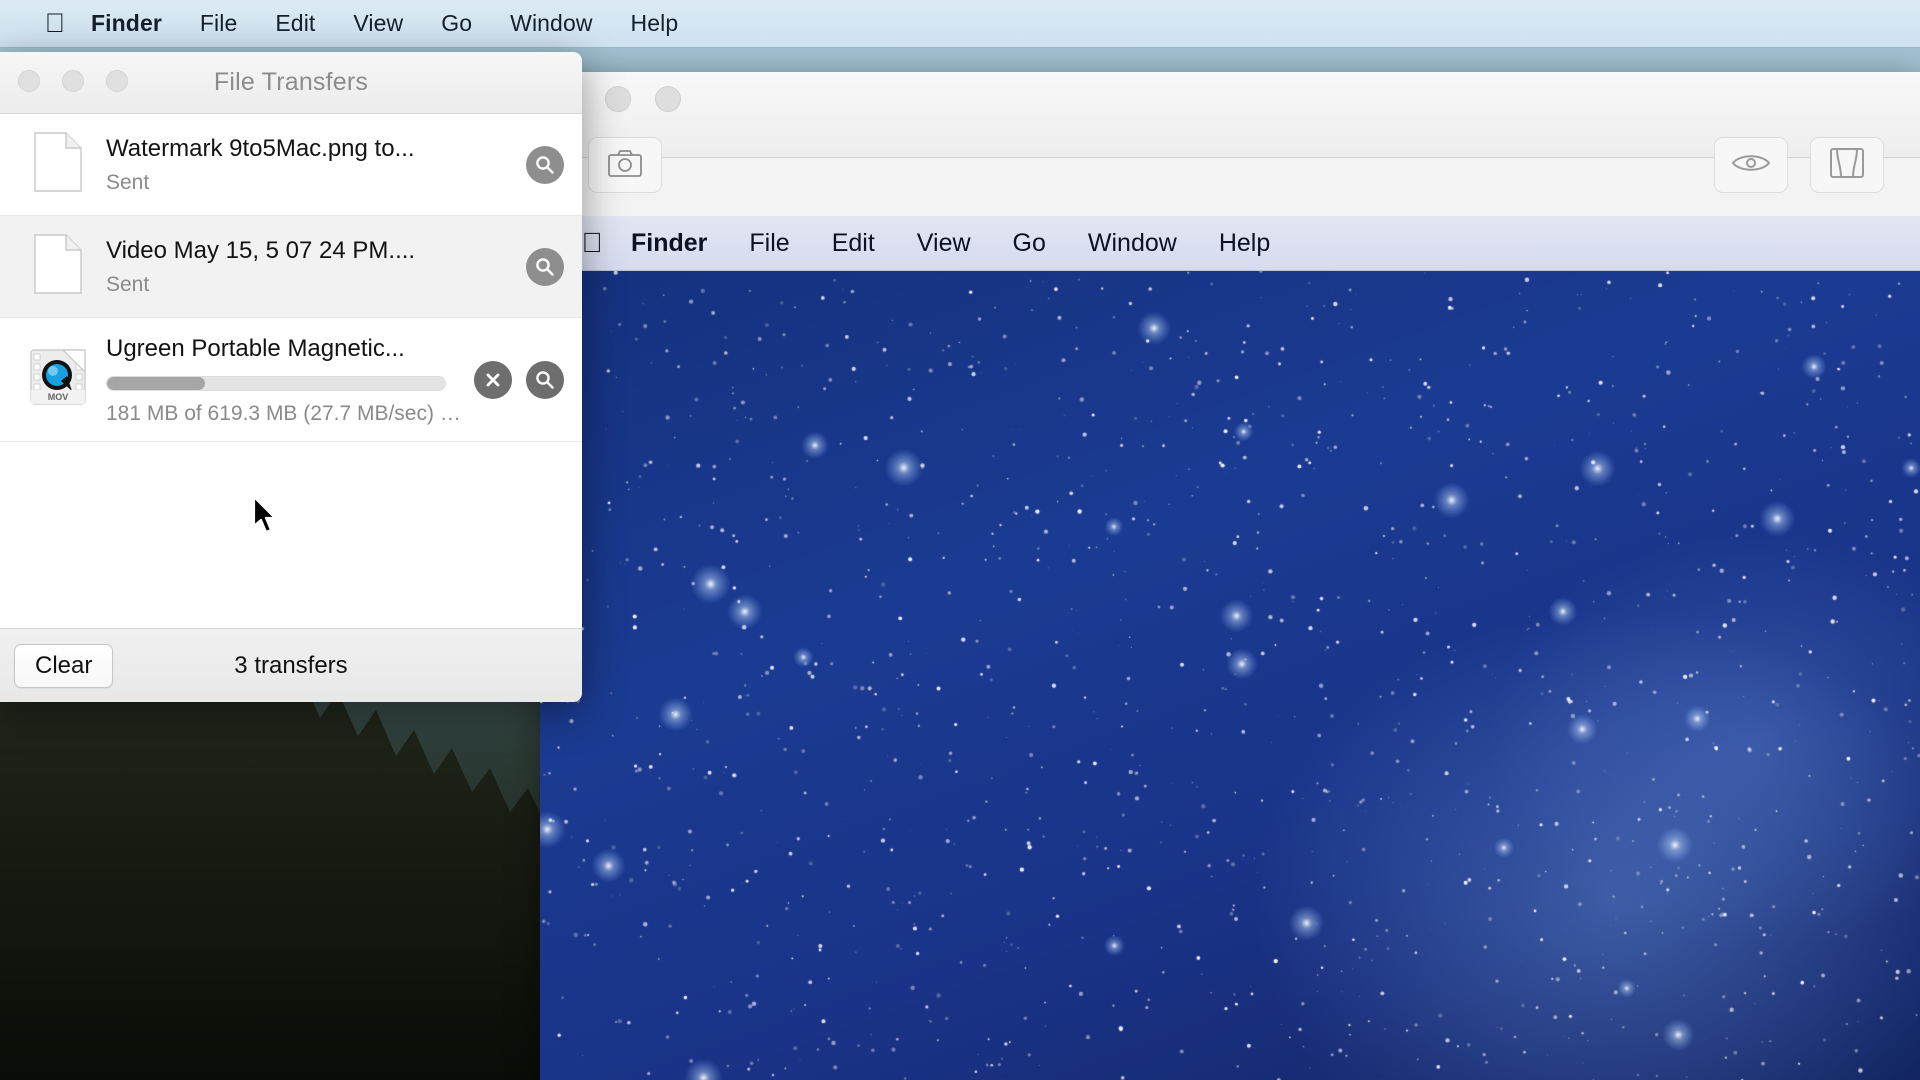 This screenshot has width=1920, height=1080. Describe the element at coordinates (1230, 165) in the screenshot. I see `background-window-toolbar` at that location.